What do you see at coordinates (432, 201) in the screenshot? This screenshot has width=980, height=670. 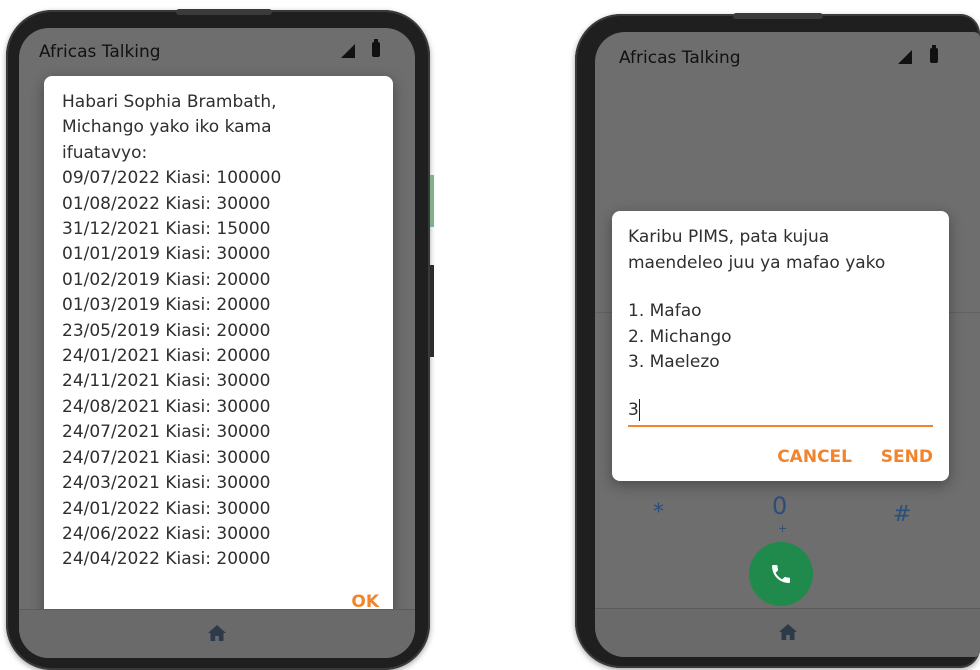 I see `left-phone-side-button` at bounding box center [432, 201].